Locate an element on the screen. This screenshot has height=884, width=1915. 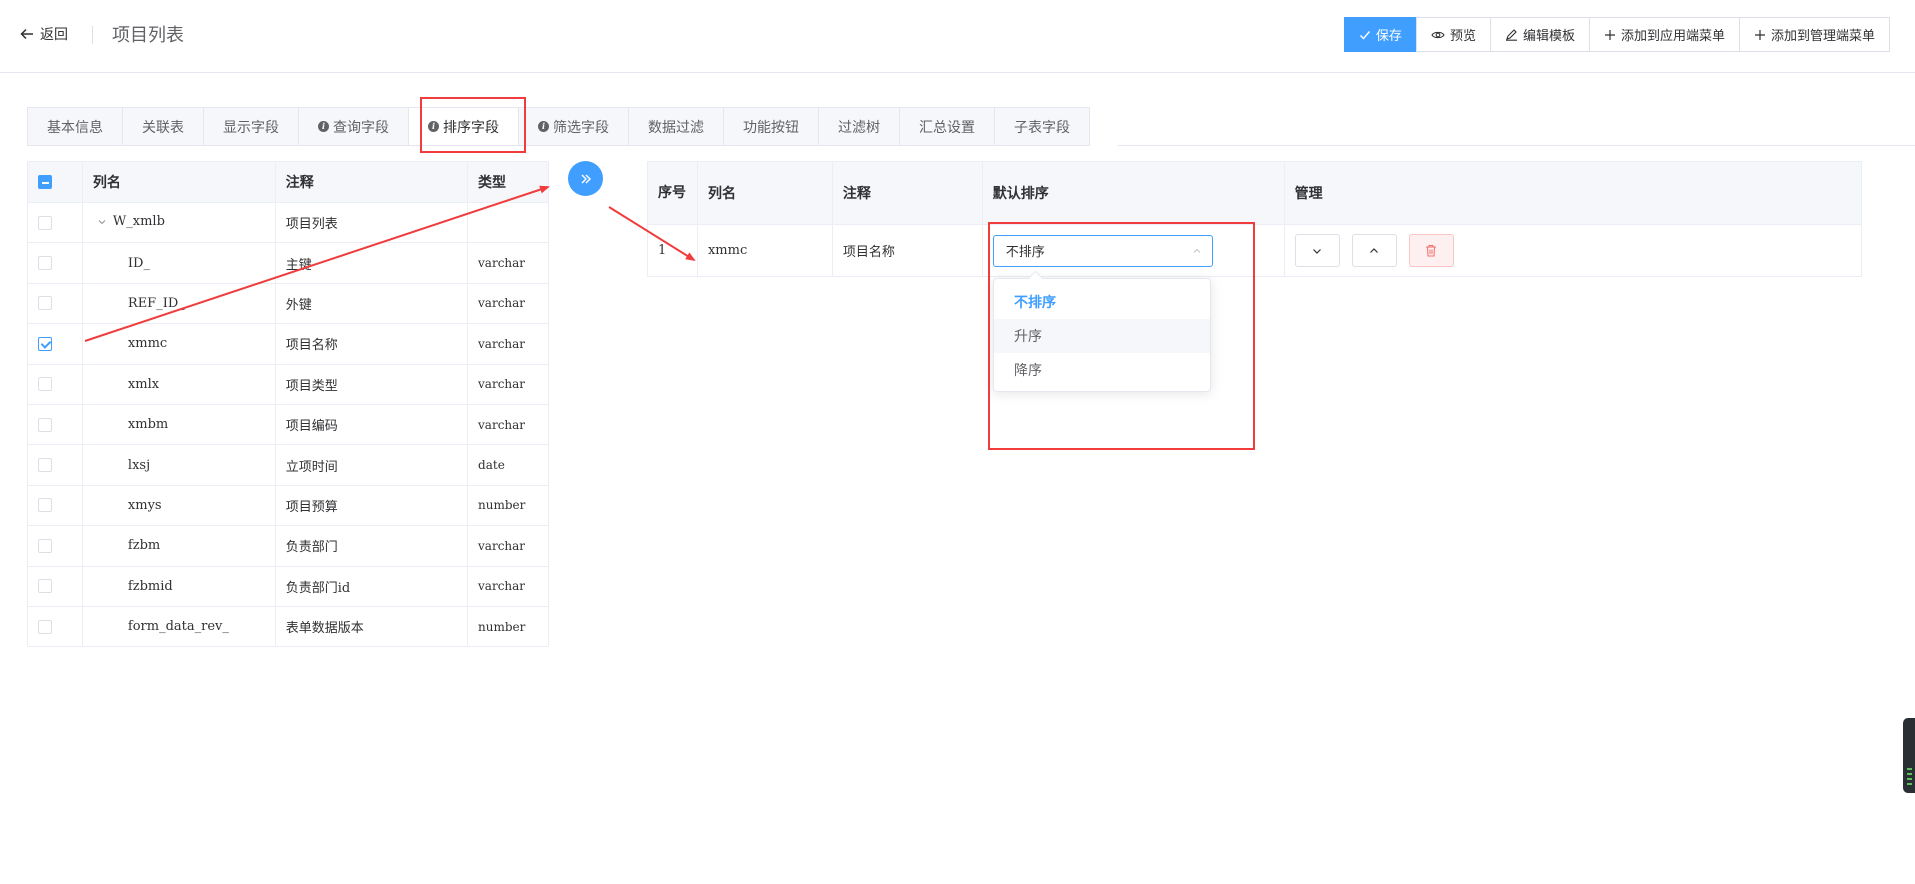
add-admin-menu-label: 添加到管理端菜单 is located at coordinates (1822, 36).